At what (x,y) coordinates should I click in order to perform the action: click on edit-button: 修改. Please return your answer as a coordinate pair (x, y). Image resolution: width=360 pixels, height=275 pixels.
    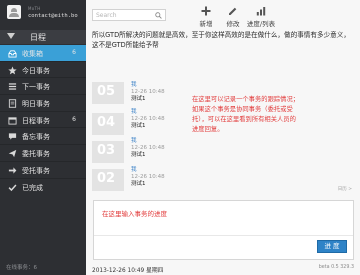
    Looking at the image, I should click on (233, 17).